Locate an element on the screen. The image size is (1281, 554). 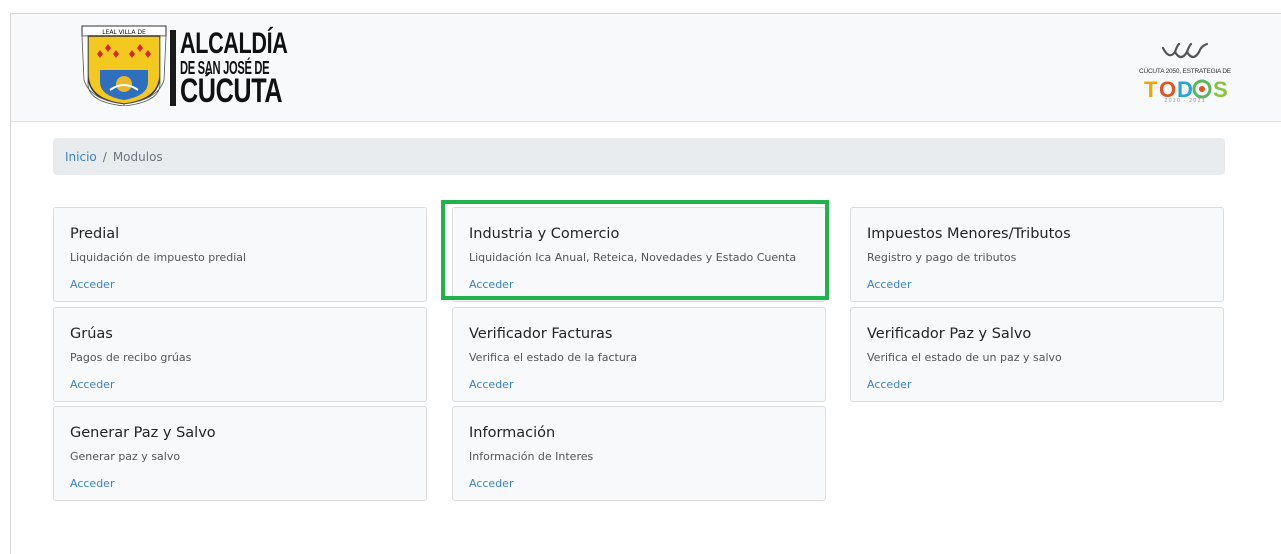
wordmark-bar is located at coordinates (173, 68).